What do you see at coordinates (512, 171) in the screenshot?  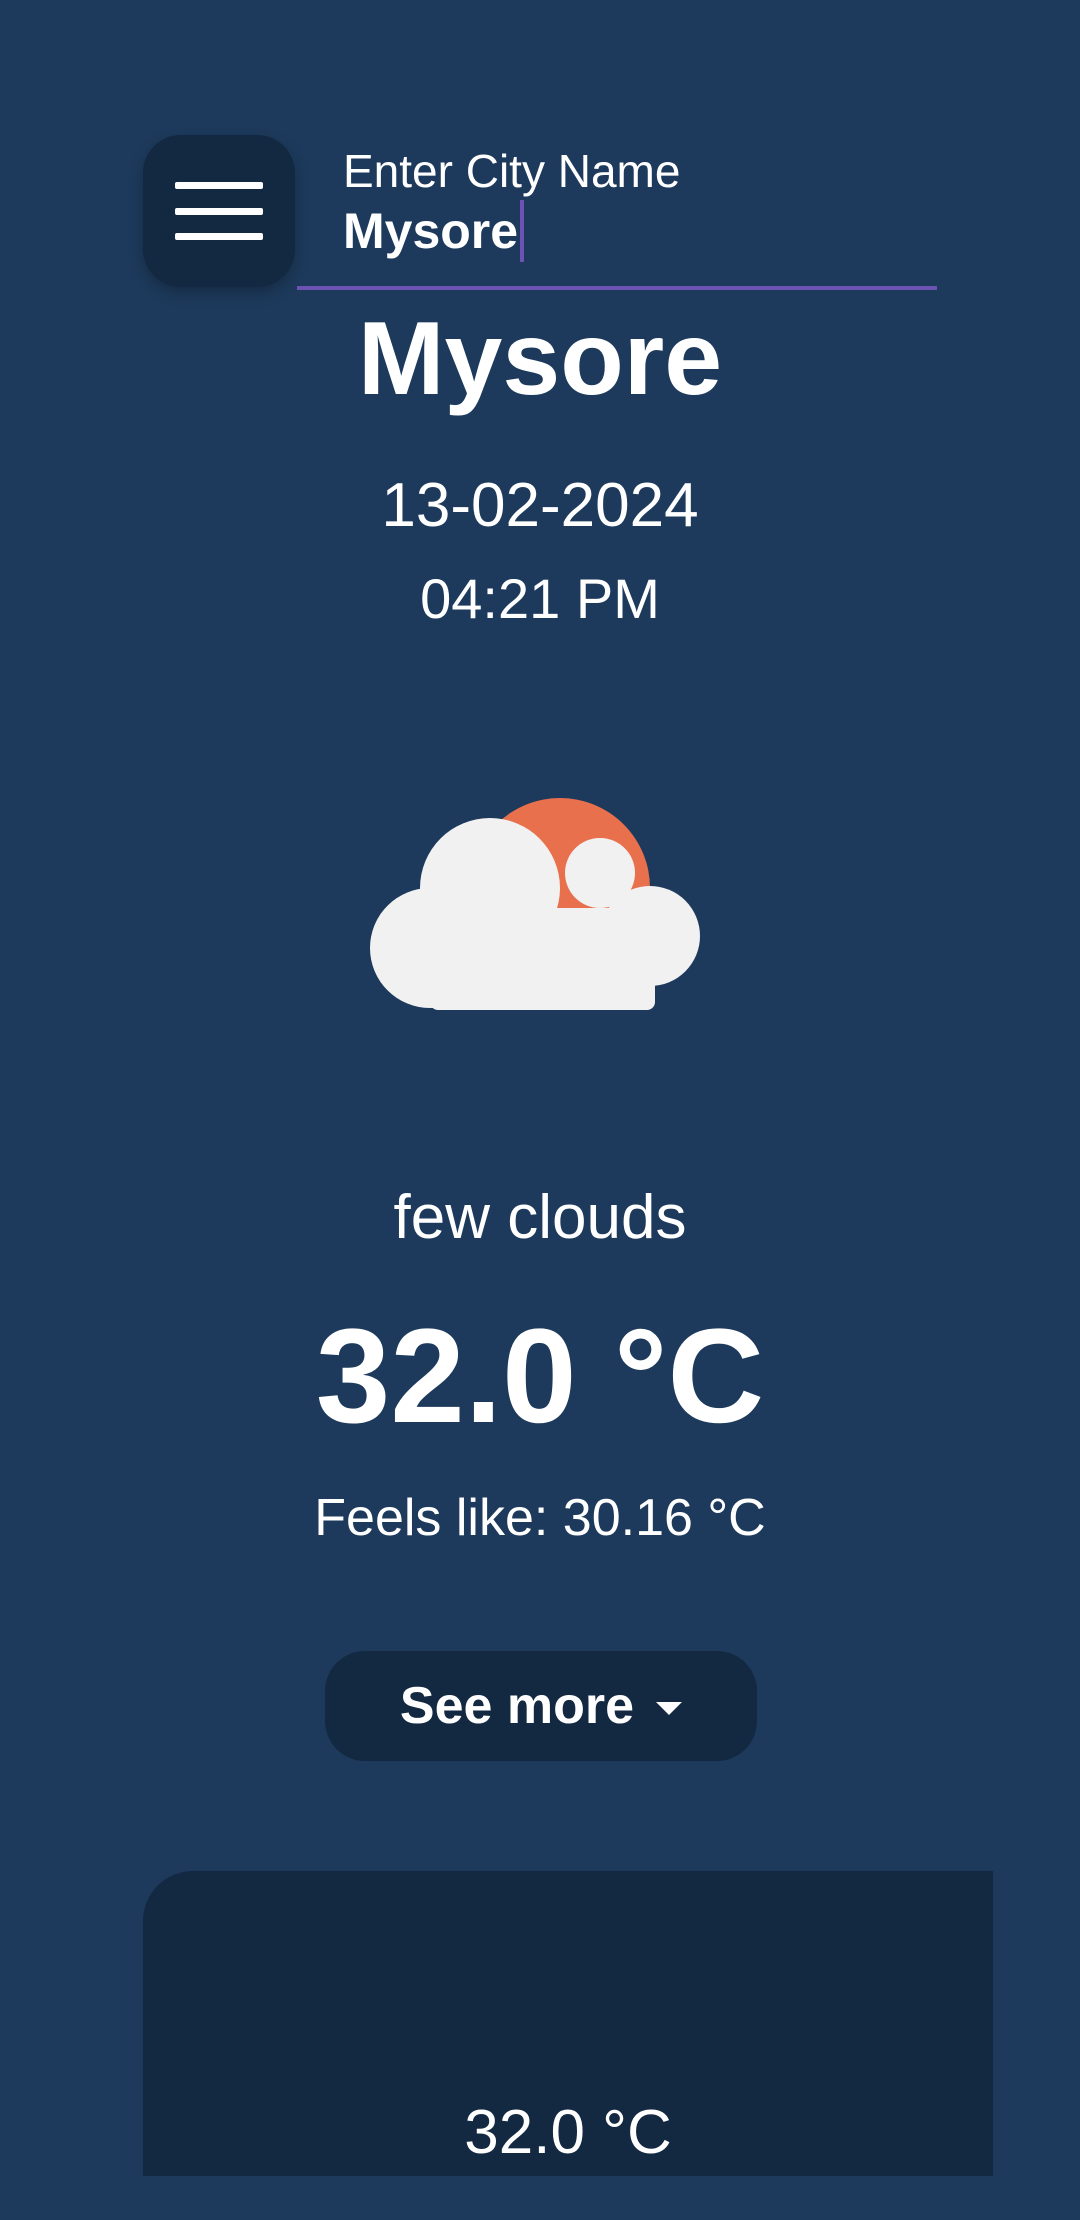 I see `city-input-label: Enter City Name` at bounding box center [512, 171].